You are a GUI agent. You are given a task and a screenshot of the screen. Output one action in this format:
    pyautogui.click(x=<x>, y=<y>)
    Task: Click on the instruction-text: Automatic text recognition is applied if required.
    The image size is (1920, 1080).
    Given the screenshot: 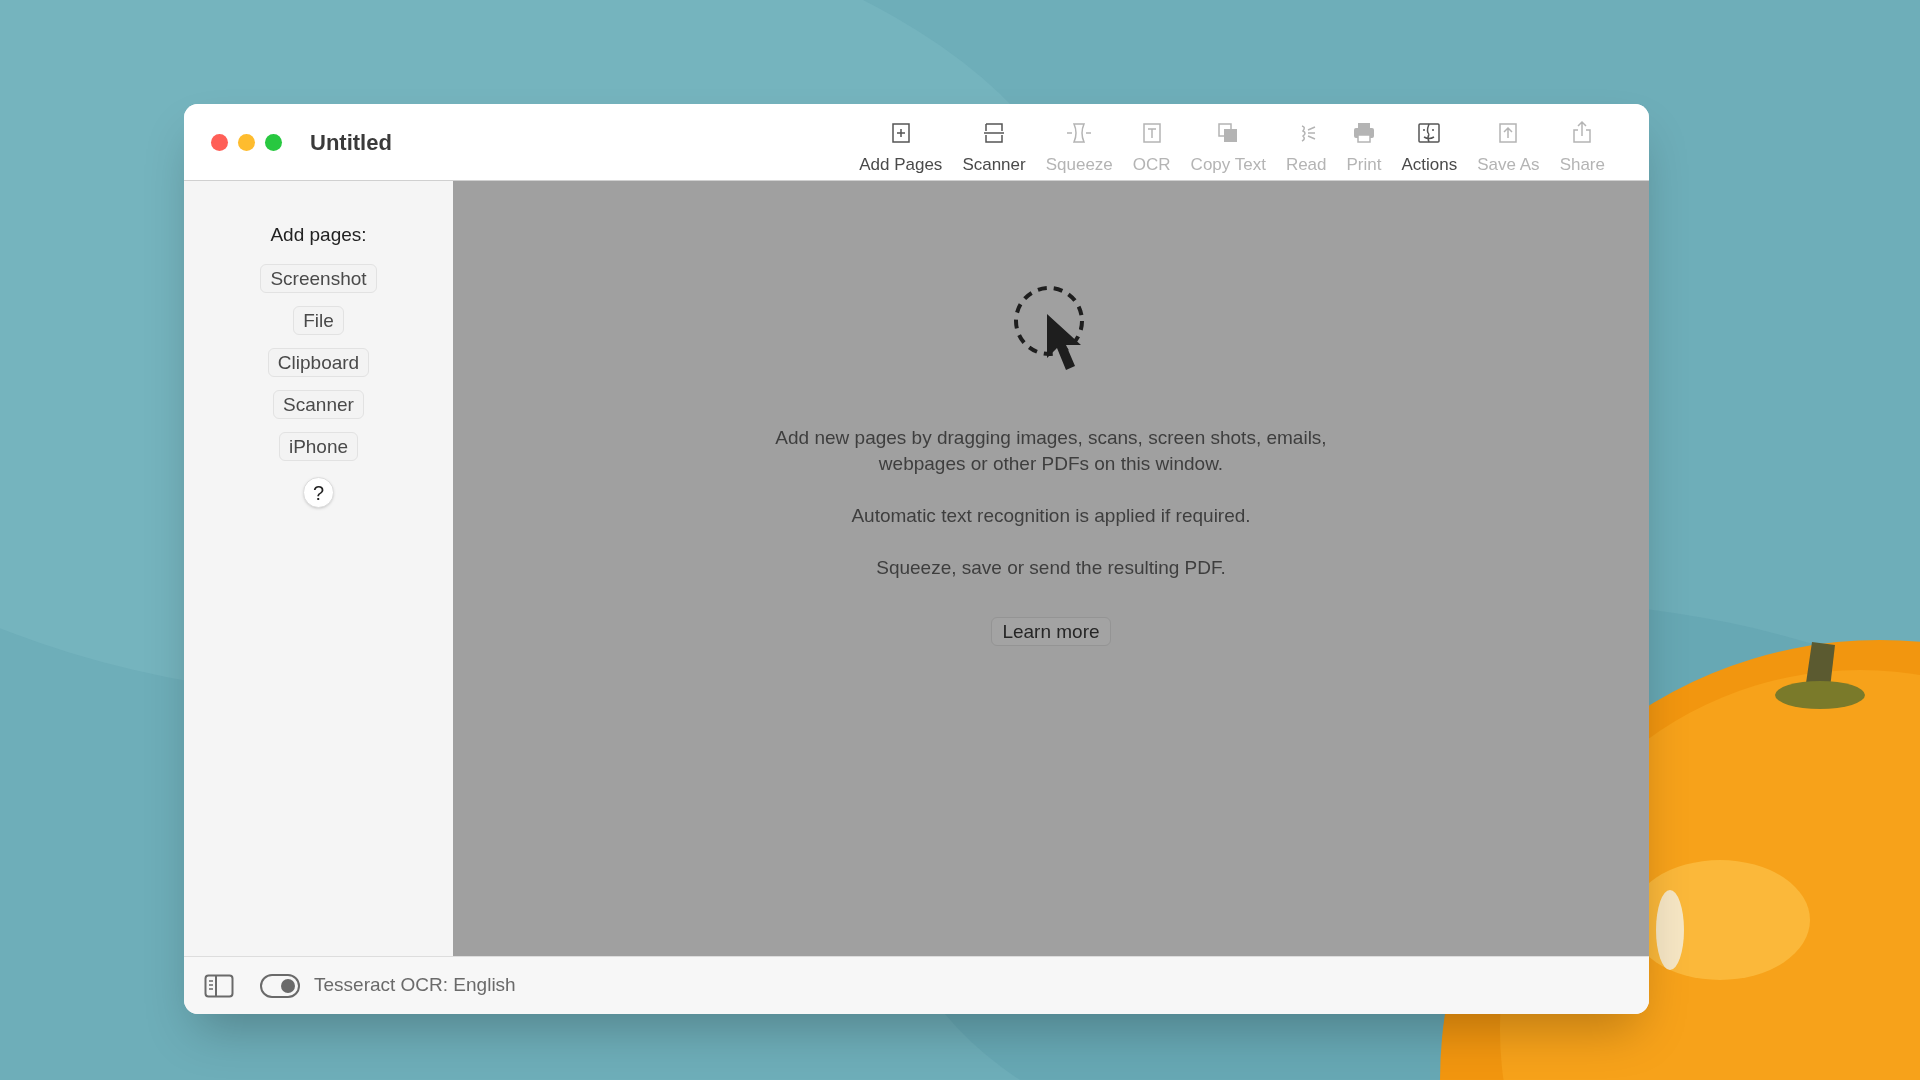 What is the action you would take?
    pyautogui.click(x=1051, y=516)
    